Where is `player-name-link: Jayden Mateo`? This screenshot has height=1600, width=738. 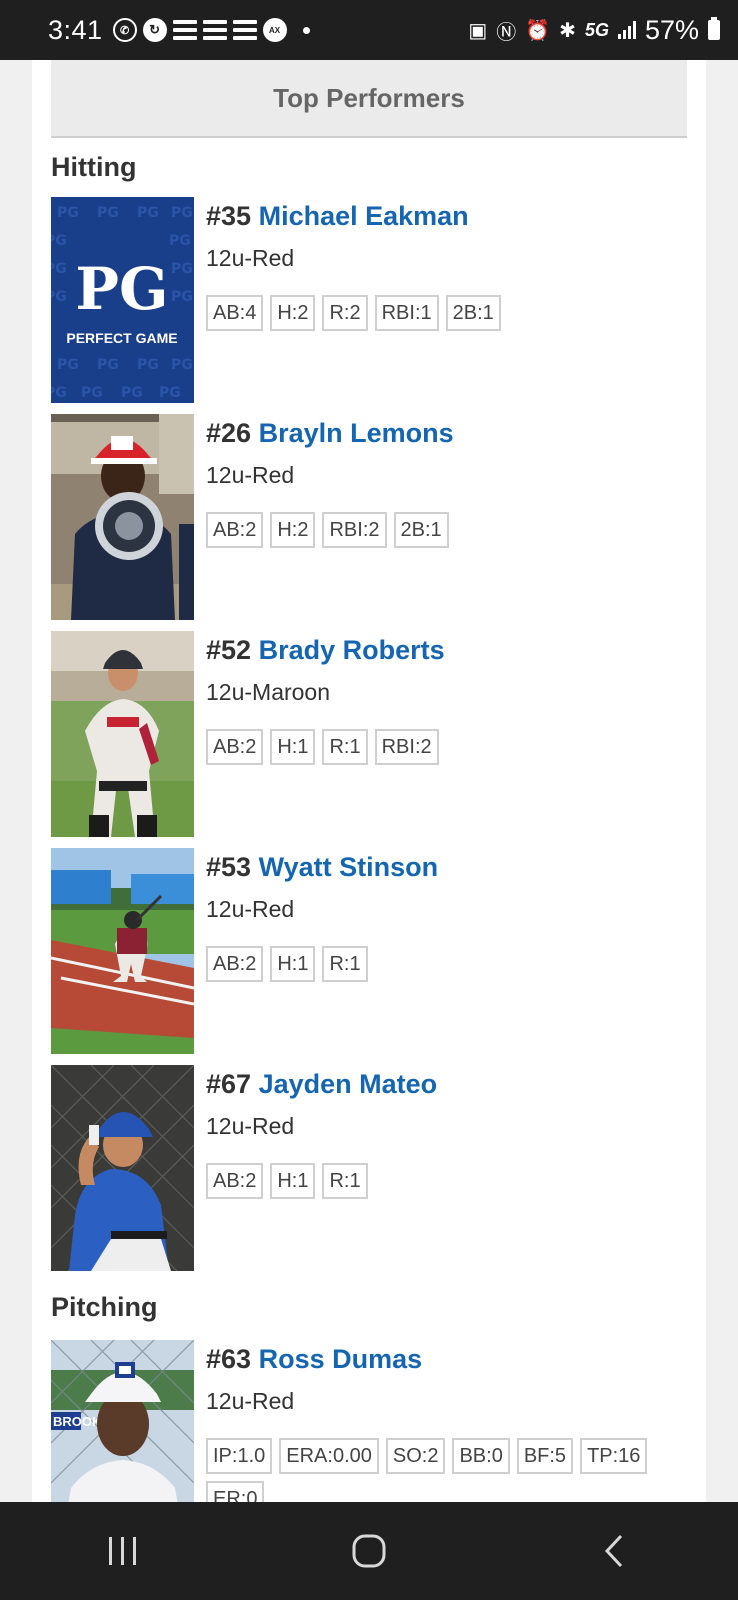 player-name-link: Jayden Mateo is located at coordinates (348, 1084).